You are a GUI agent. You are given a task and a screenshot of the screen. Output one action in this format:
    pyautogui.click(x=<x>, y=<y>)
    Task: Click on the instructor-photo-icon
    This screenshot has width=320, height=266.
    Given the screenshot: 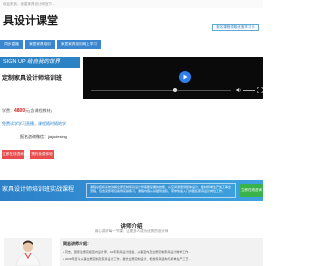 What is the action you would take?
    pyautogui.click(x=28, y=253)
    